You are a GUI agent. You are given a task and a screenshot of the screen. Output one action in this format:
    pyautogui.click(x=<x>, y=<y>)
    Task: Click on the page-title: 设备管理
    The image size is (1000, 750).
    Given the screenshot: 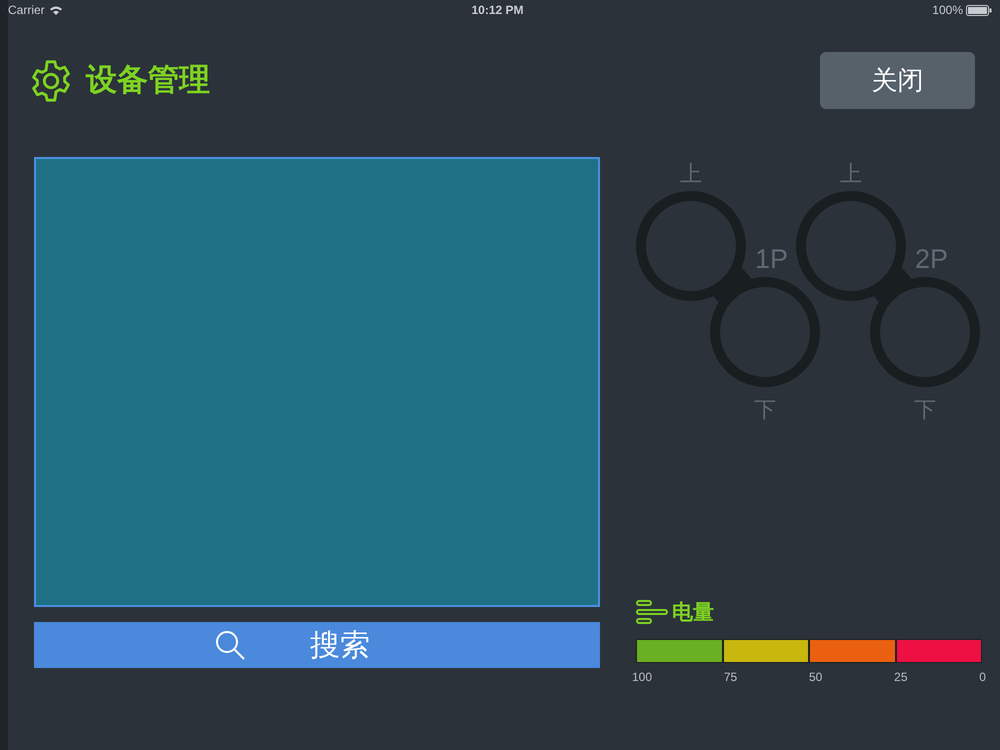 What is the action you would take?
    pyautogui.click(x=148, y=80)
    